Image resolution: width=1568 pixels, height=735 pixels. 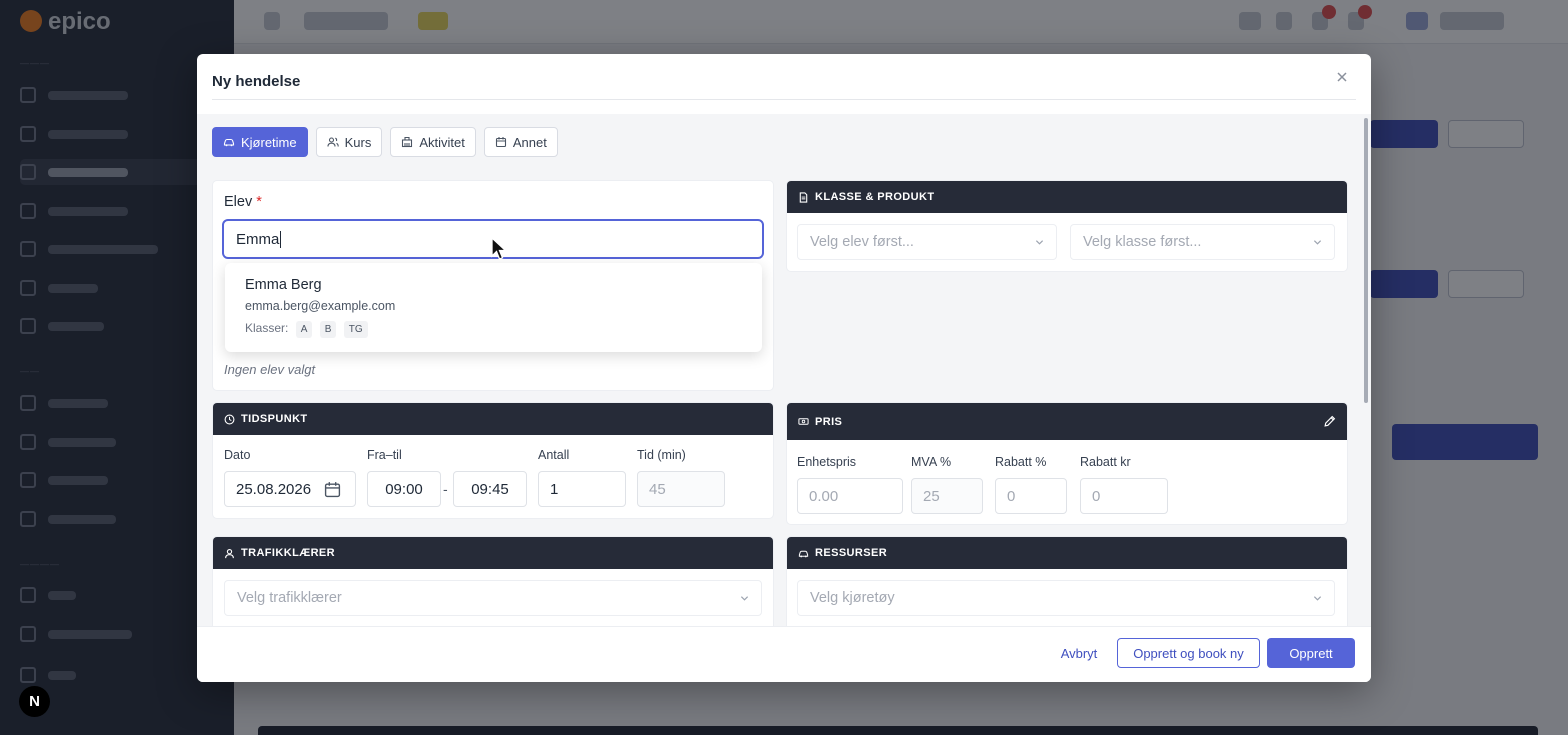 What do you see at coordinates (851, 553) in the screenshot?
I see `ressurser-title: RESSURSER` at bounding box center [851, 553].